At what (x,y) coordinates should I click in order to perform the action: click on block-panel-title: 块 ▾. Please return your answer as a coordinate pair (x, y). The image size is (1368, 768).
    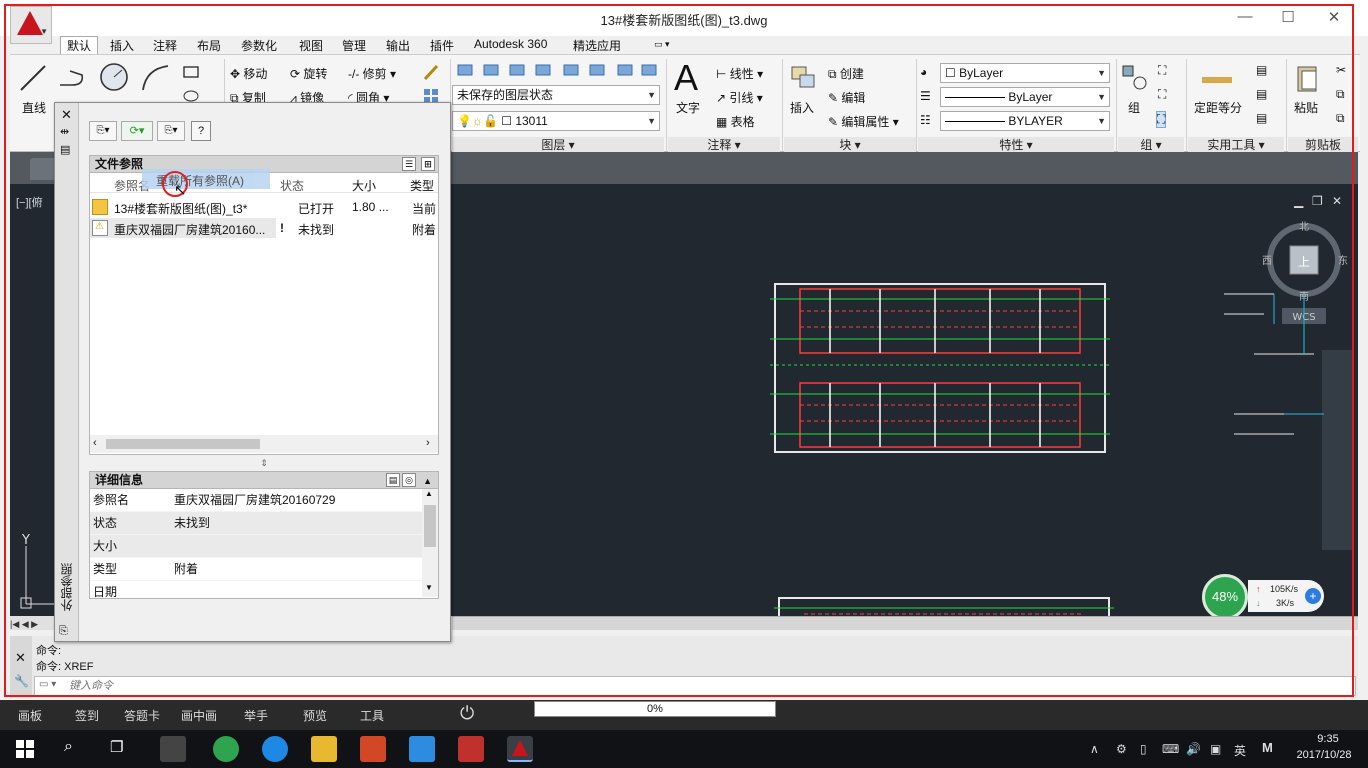
    Looking at the image, I should click on (850, 145).